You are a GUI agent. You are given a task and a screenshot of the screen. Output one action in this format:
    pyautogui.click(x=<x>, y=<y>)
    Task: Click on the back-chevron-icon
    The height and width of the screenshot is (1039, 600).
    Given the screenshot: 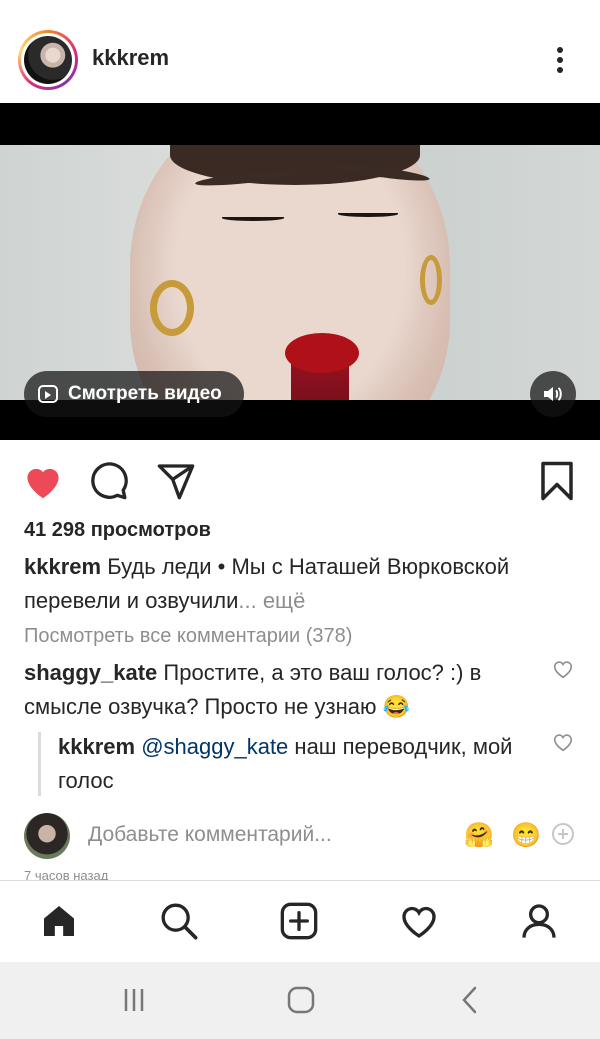 What is the action you would take?
    pyautogui.click(x=469, y=1000)
    